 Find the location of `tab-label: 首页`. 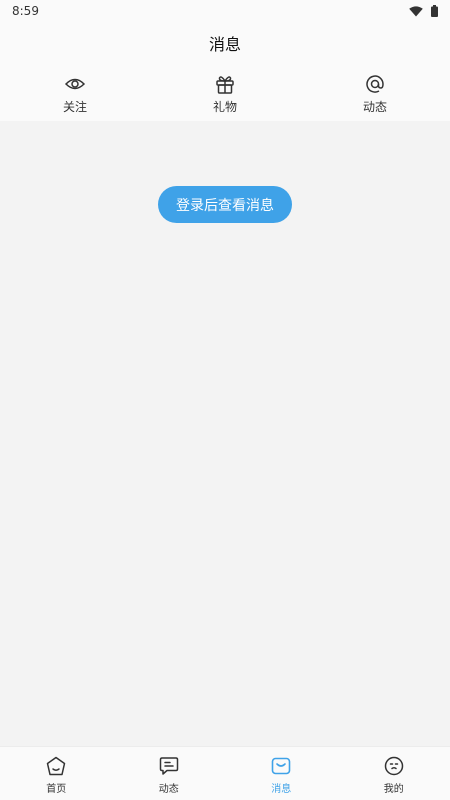

tab-label: 首页 is located at coordinates (56, 789).